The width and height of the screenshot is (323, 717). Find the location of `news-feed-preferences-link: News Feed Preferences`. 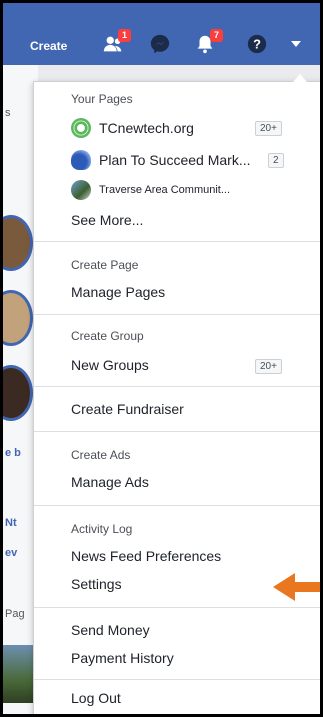

news-feed-preferences-link: News Feed Preferences is located at coordinates (146, 556).